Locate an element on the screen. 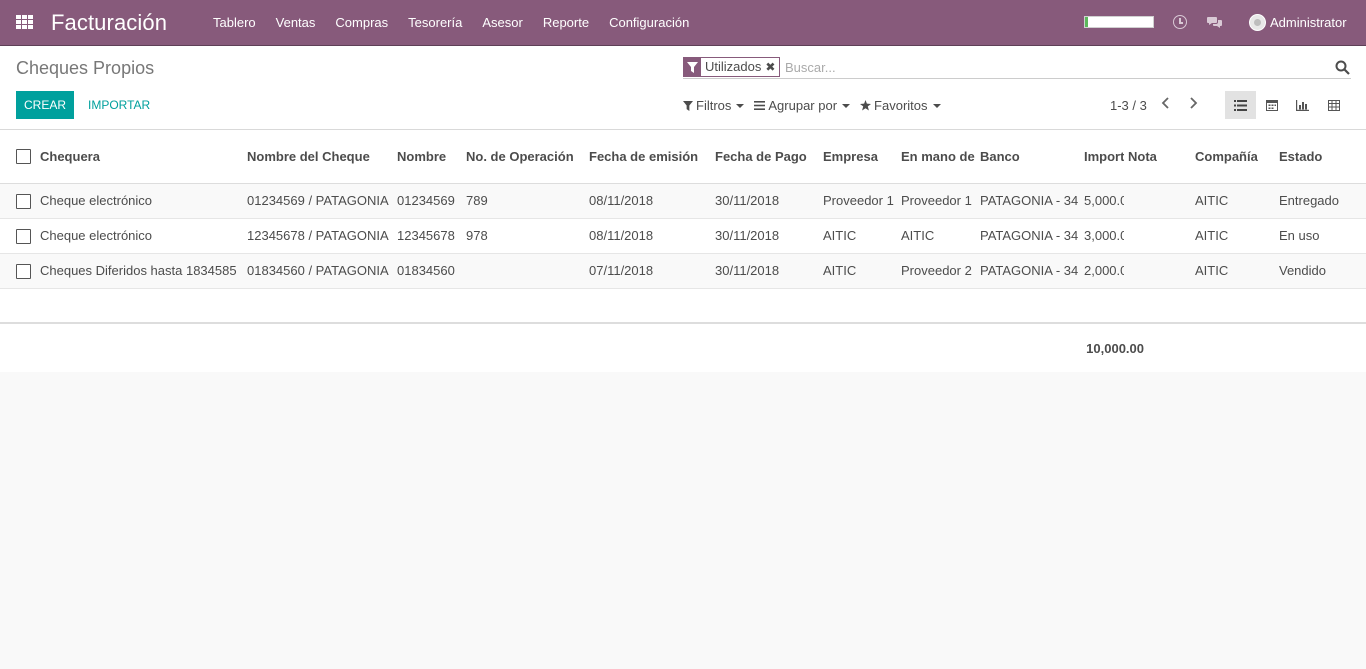 Image resolution: width=1366 pixels, height=669 pixels. cell-estado: En uso is located at coordinates (1320, 236).